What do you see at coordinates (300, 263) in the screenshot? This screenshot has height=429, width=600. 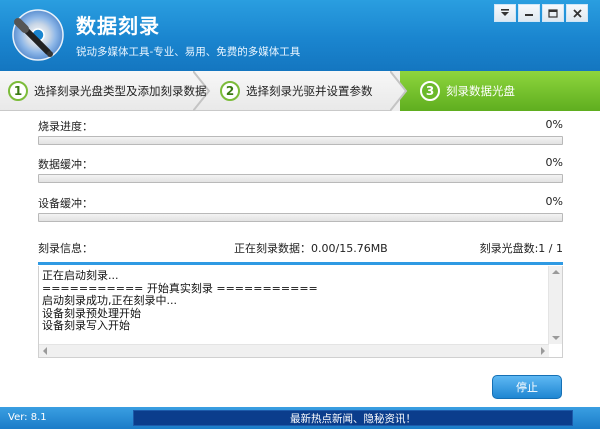 I see `log-separator` at bounding box center [300, 263].